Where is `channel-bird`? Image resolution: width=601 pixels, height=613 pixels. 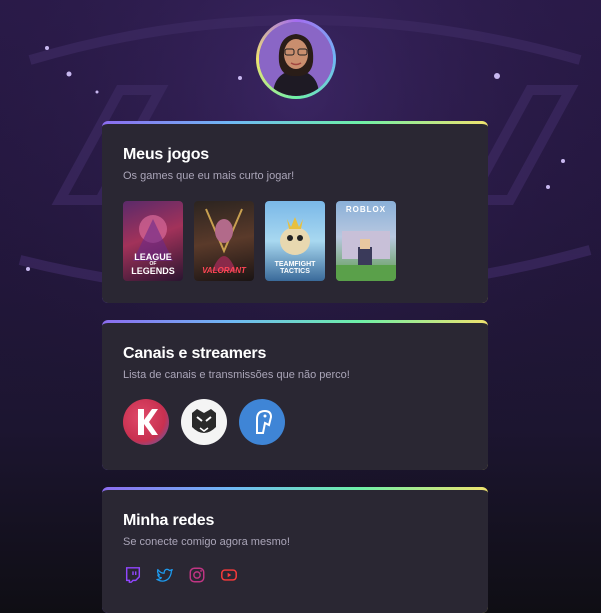
channel-bird is located at coordinates (262, 422).